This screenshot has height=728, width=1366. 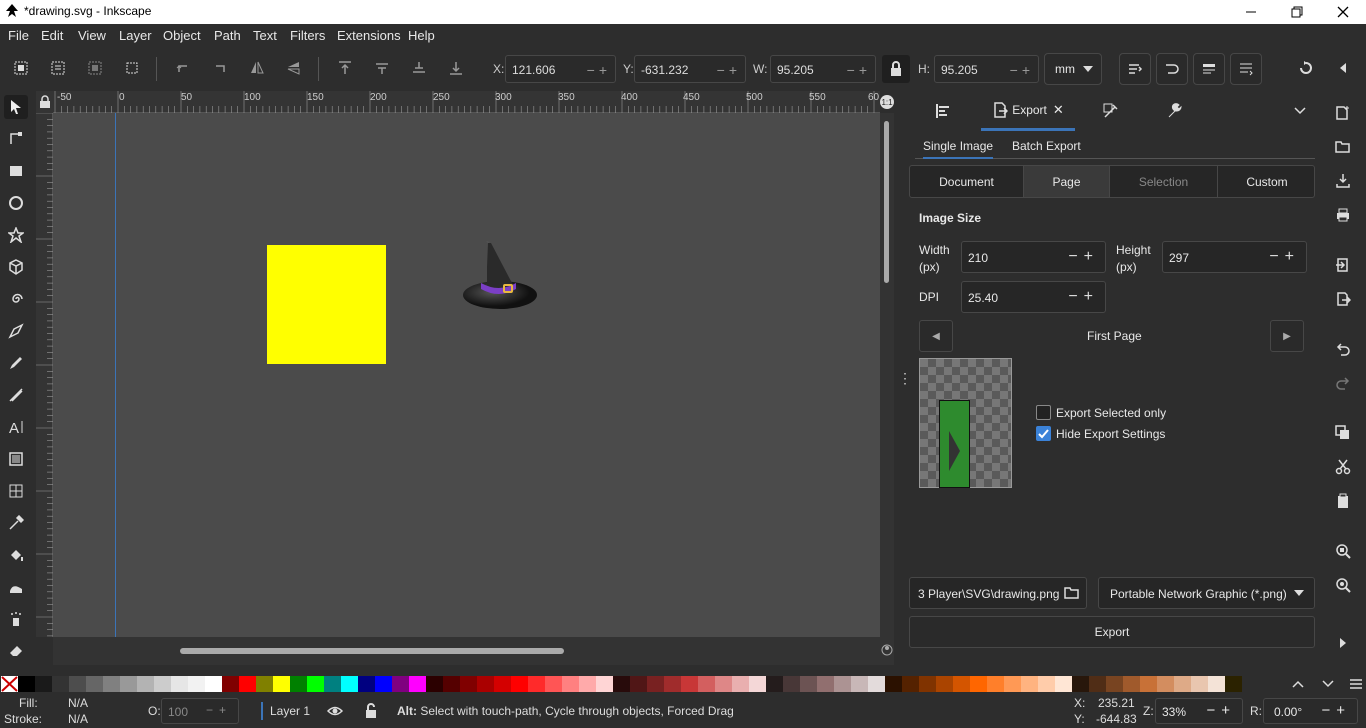 What do you see at coordinates (307, 35) in the screenshot?
I see `menu-filters: Filters` at bounding box center [307, 35].